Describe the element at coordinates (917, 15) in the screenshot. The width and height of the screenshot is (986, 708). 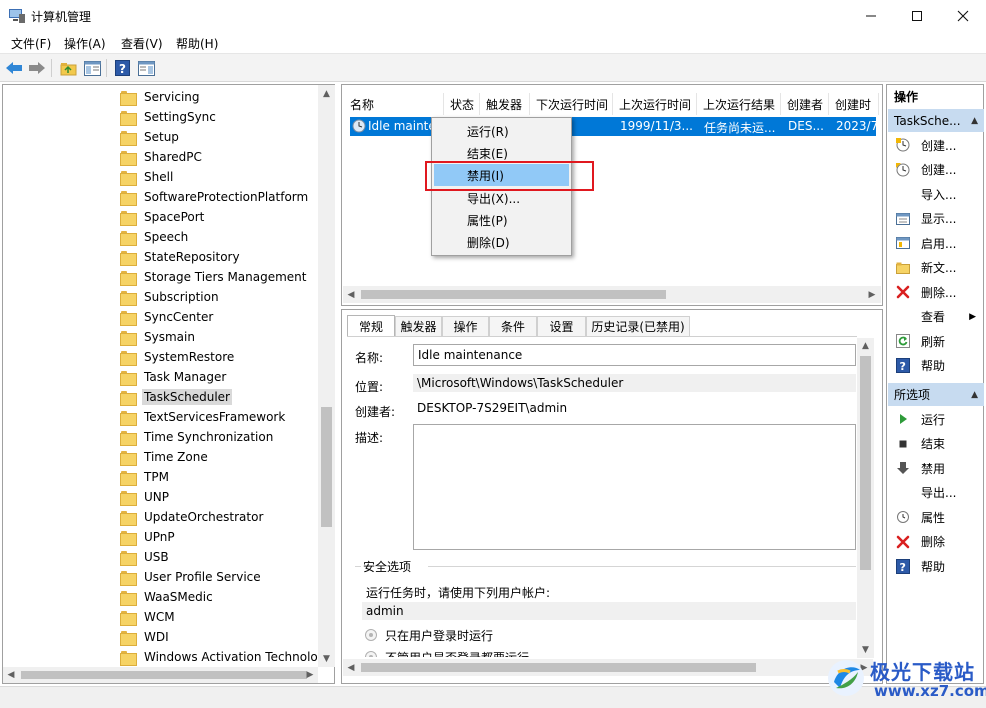
I see `maximize-button` at that location.